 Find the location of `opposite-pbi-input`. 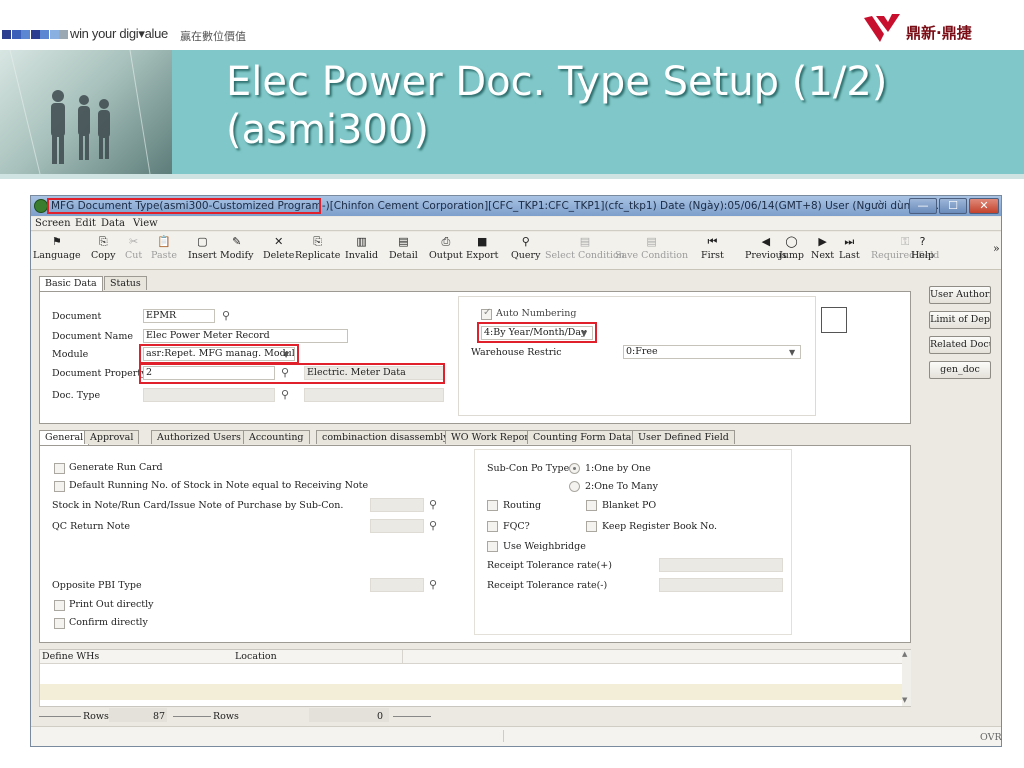

opposite-pbi-input is located at coordinates (397, 585).